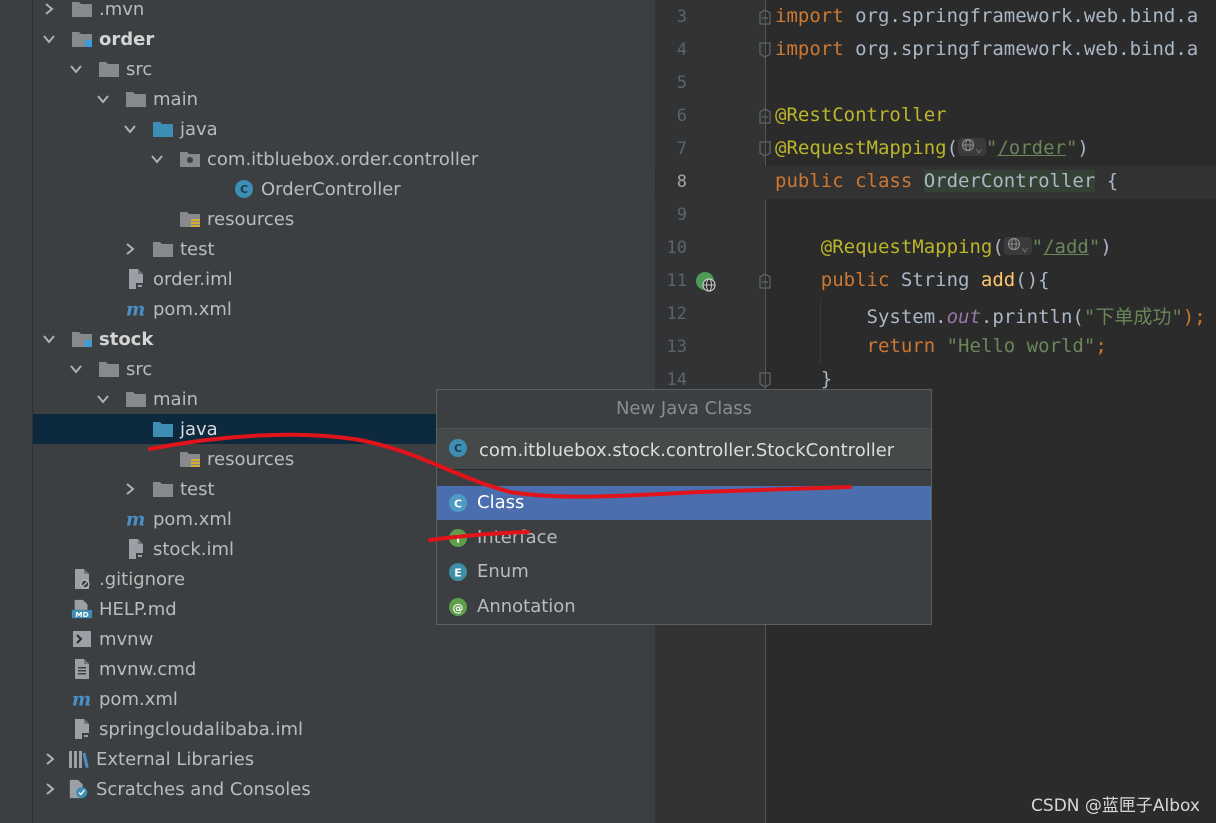 This screenshot has width=1216, height=823. I want to click on code-text: (){, so click(1032, 280).